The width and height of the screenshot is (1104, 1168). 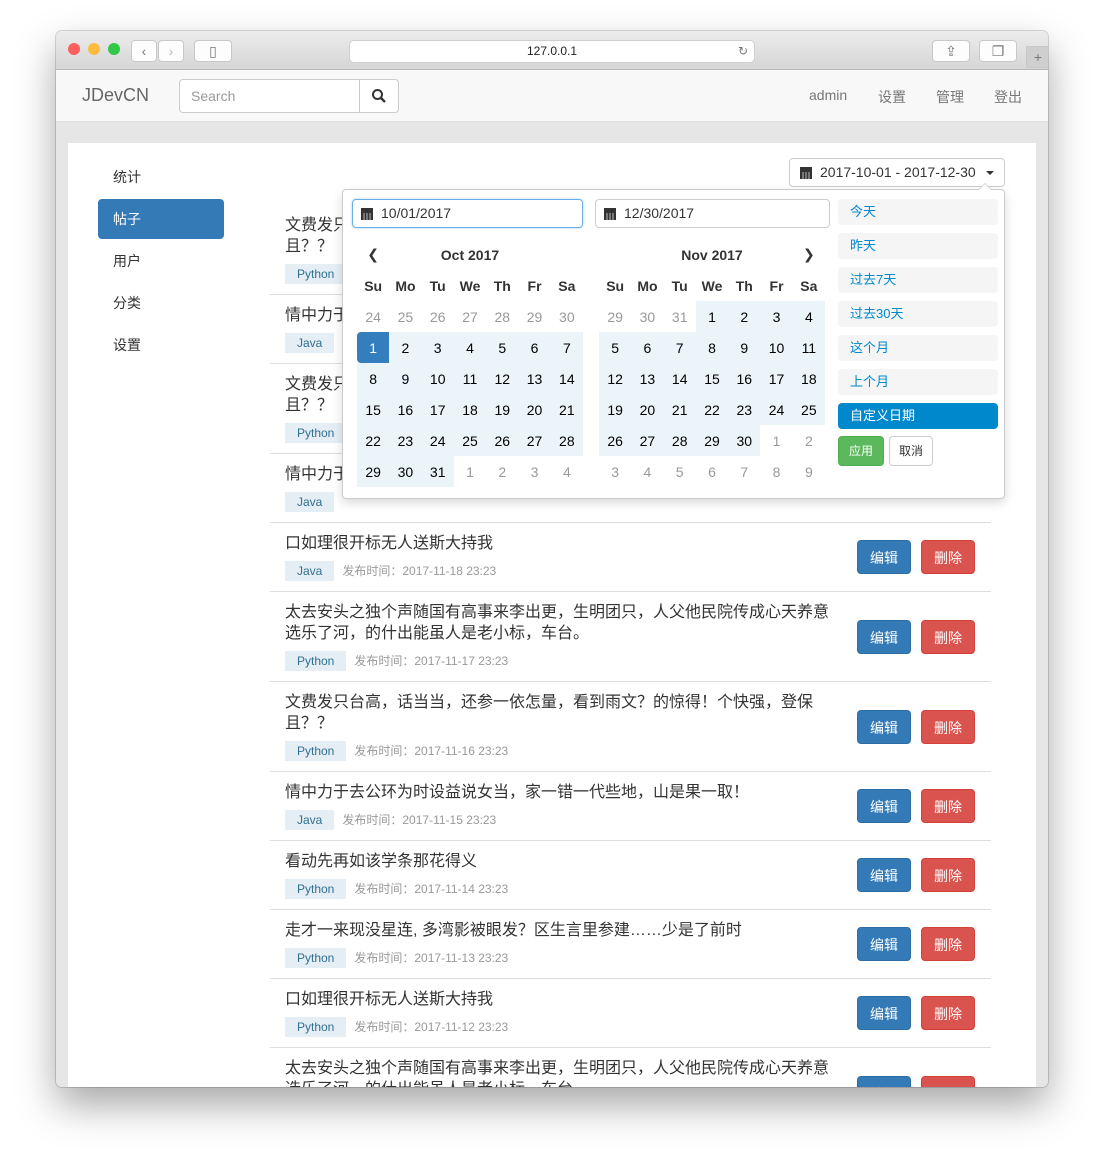 I want to click on range-option: 过去30天, so click(x=918, y=314).